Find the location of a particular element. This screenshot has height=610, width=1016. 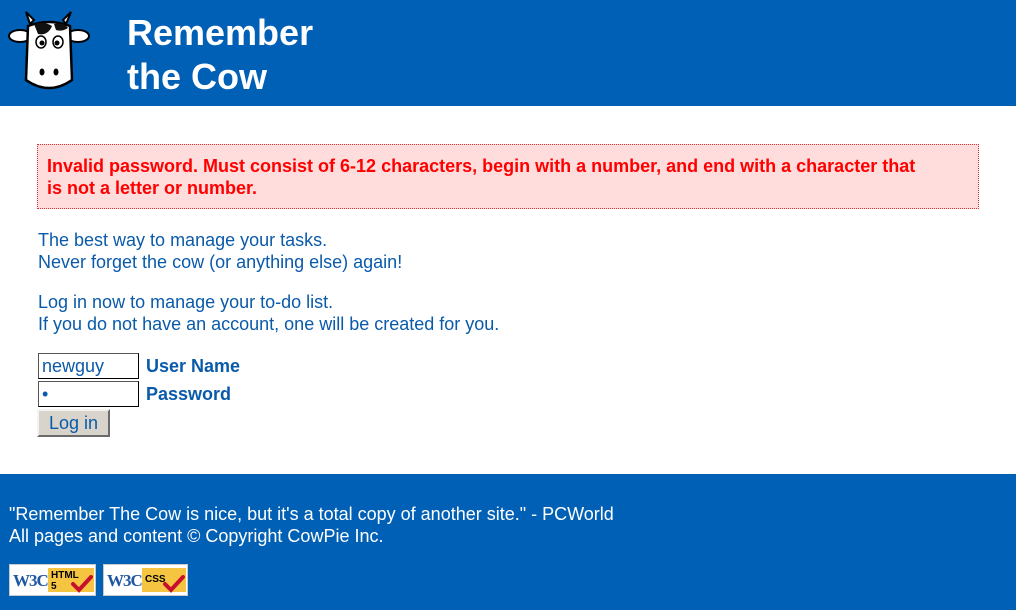

error-message-line2: is not a letter or number. is located at coordinates (152, 188).